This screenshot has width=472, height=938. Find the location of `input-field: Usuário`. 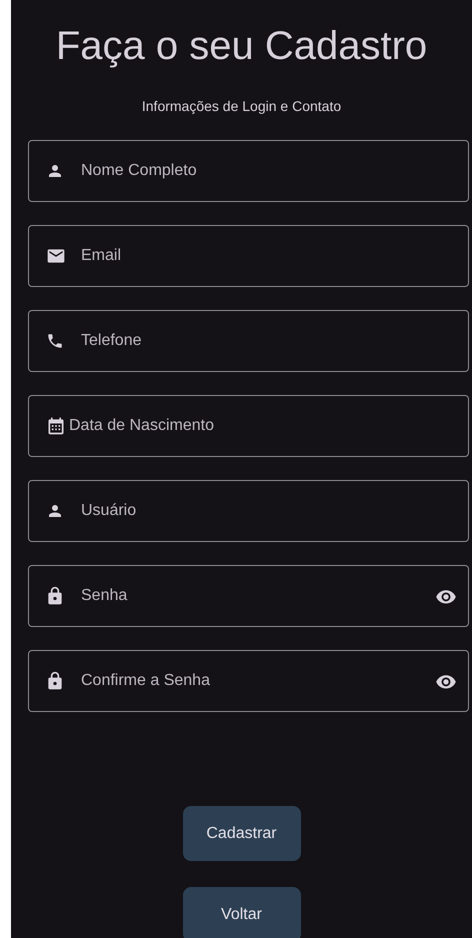

input-field: Usuário is located at coordinates (248, 511).